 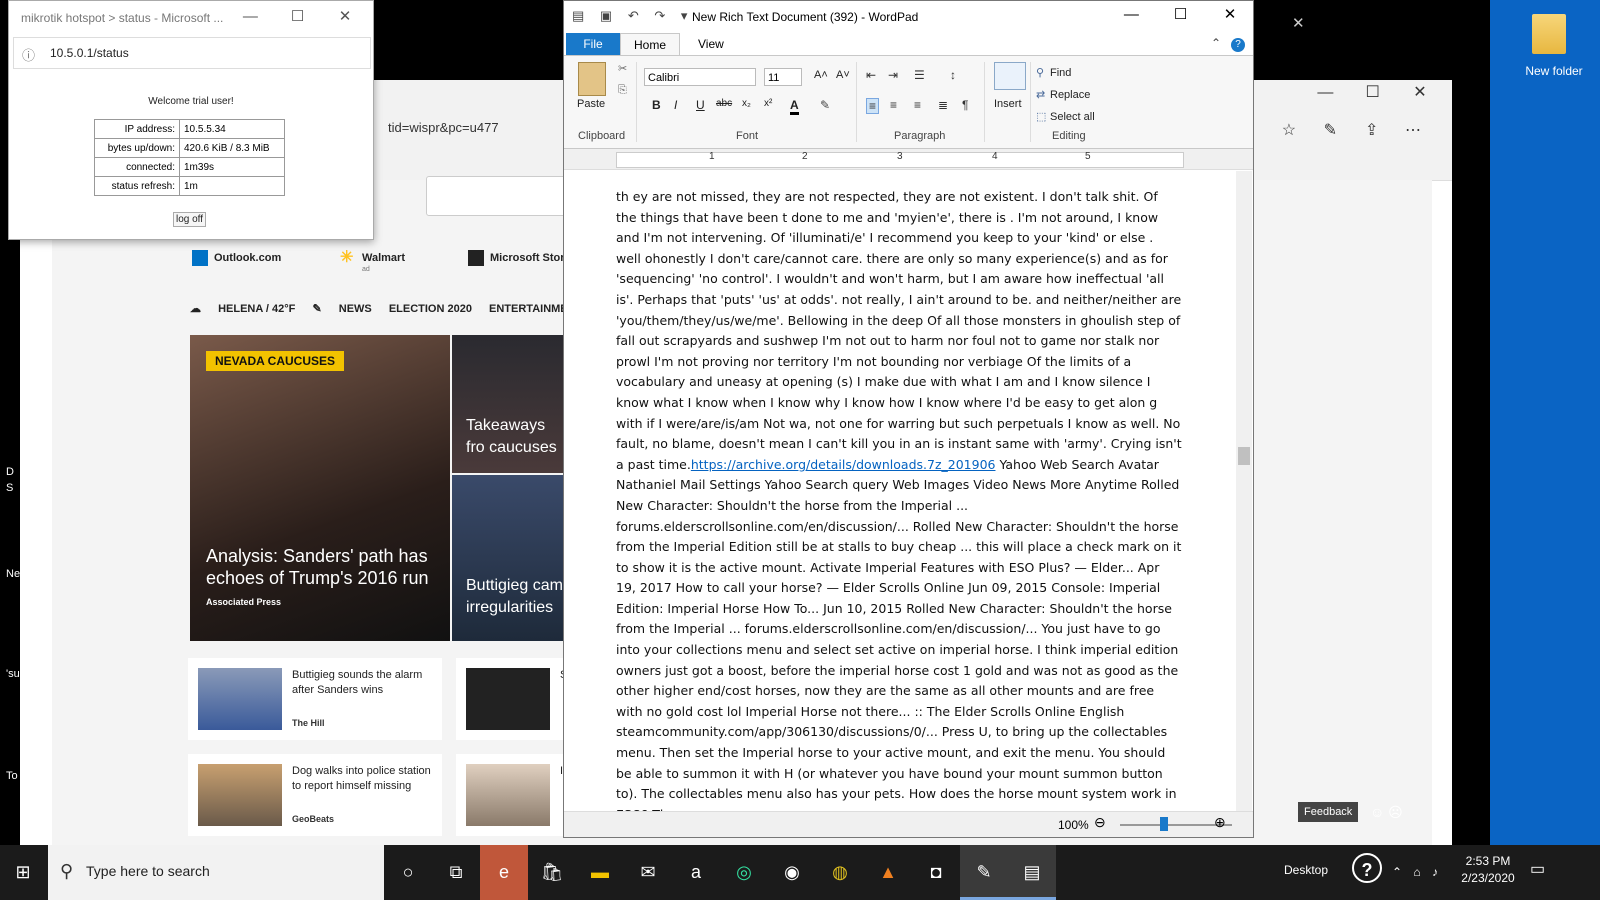 I want to click on font-size-select: 11, so click(x=783, y=77).